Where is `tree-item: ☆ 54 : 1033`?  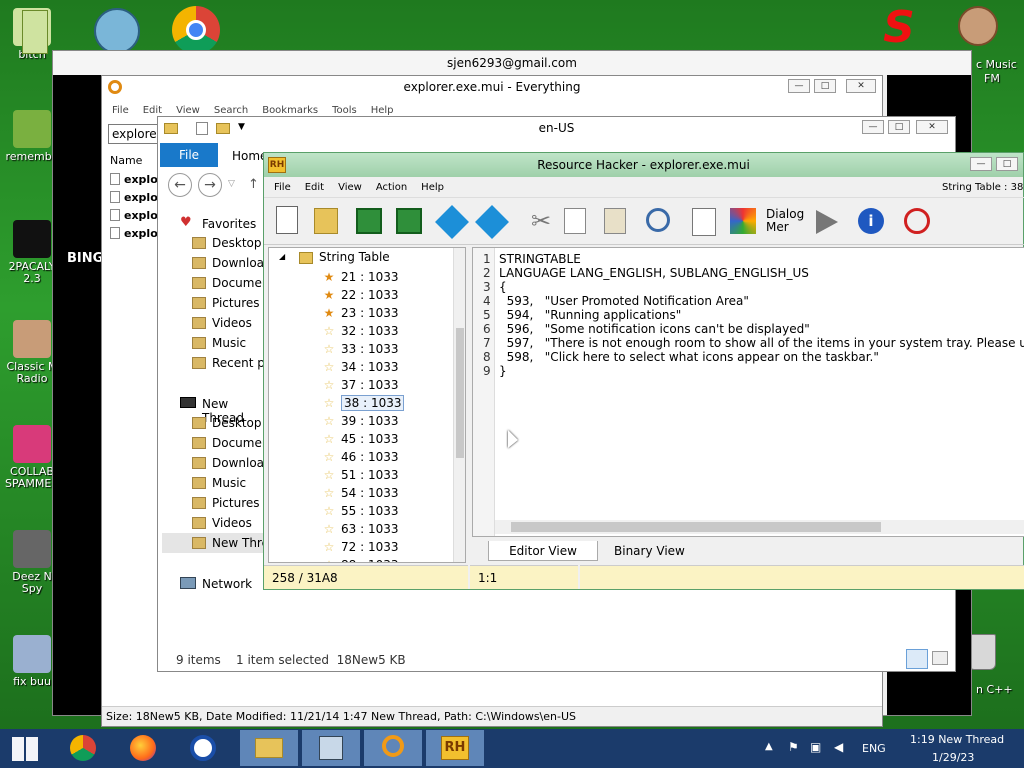
tree-item: ☆ 54 : 1033 is located at coordinates (361, 493).